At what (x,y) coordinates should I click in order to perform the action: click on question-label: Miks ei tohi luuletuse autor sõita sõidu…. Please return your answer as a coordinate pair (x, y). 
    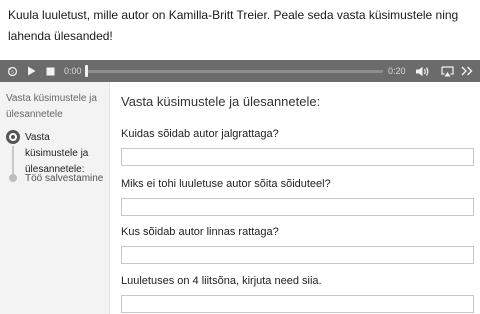
    Looking at the image, I should click on (226, 184).